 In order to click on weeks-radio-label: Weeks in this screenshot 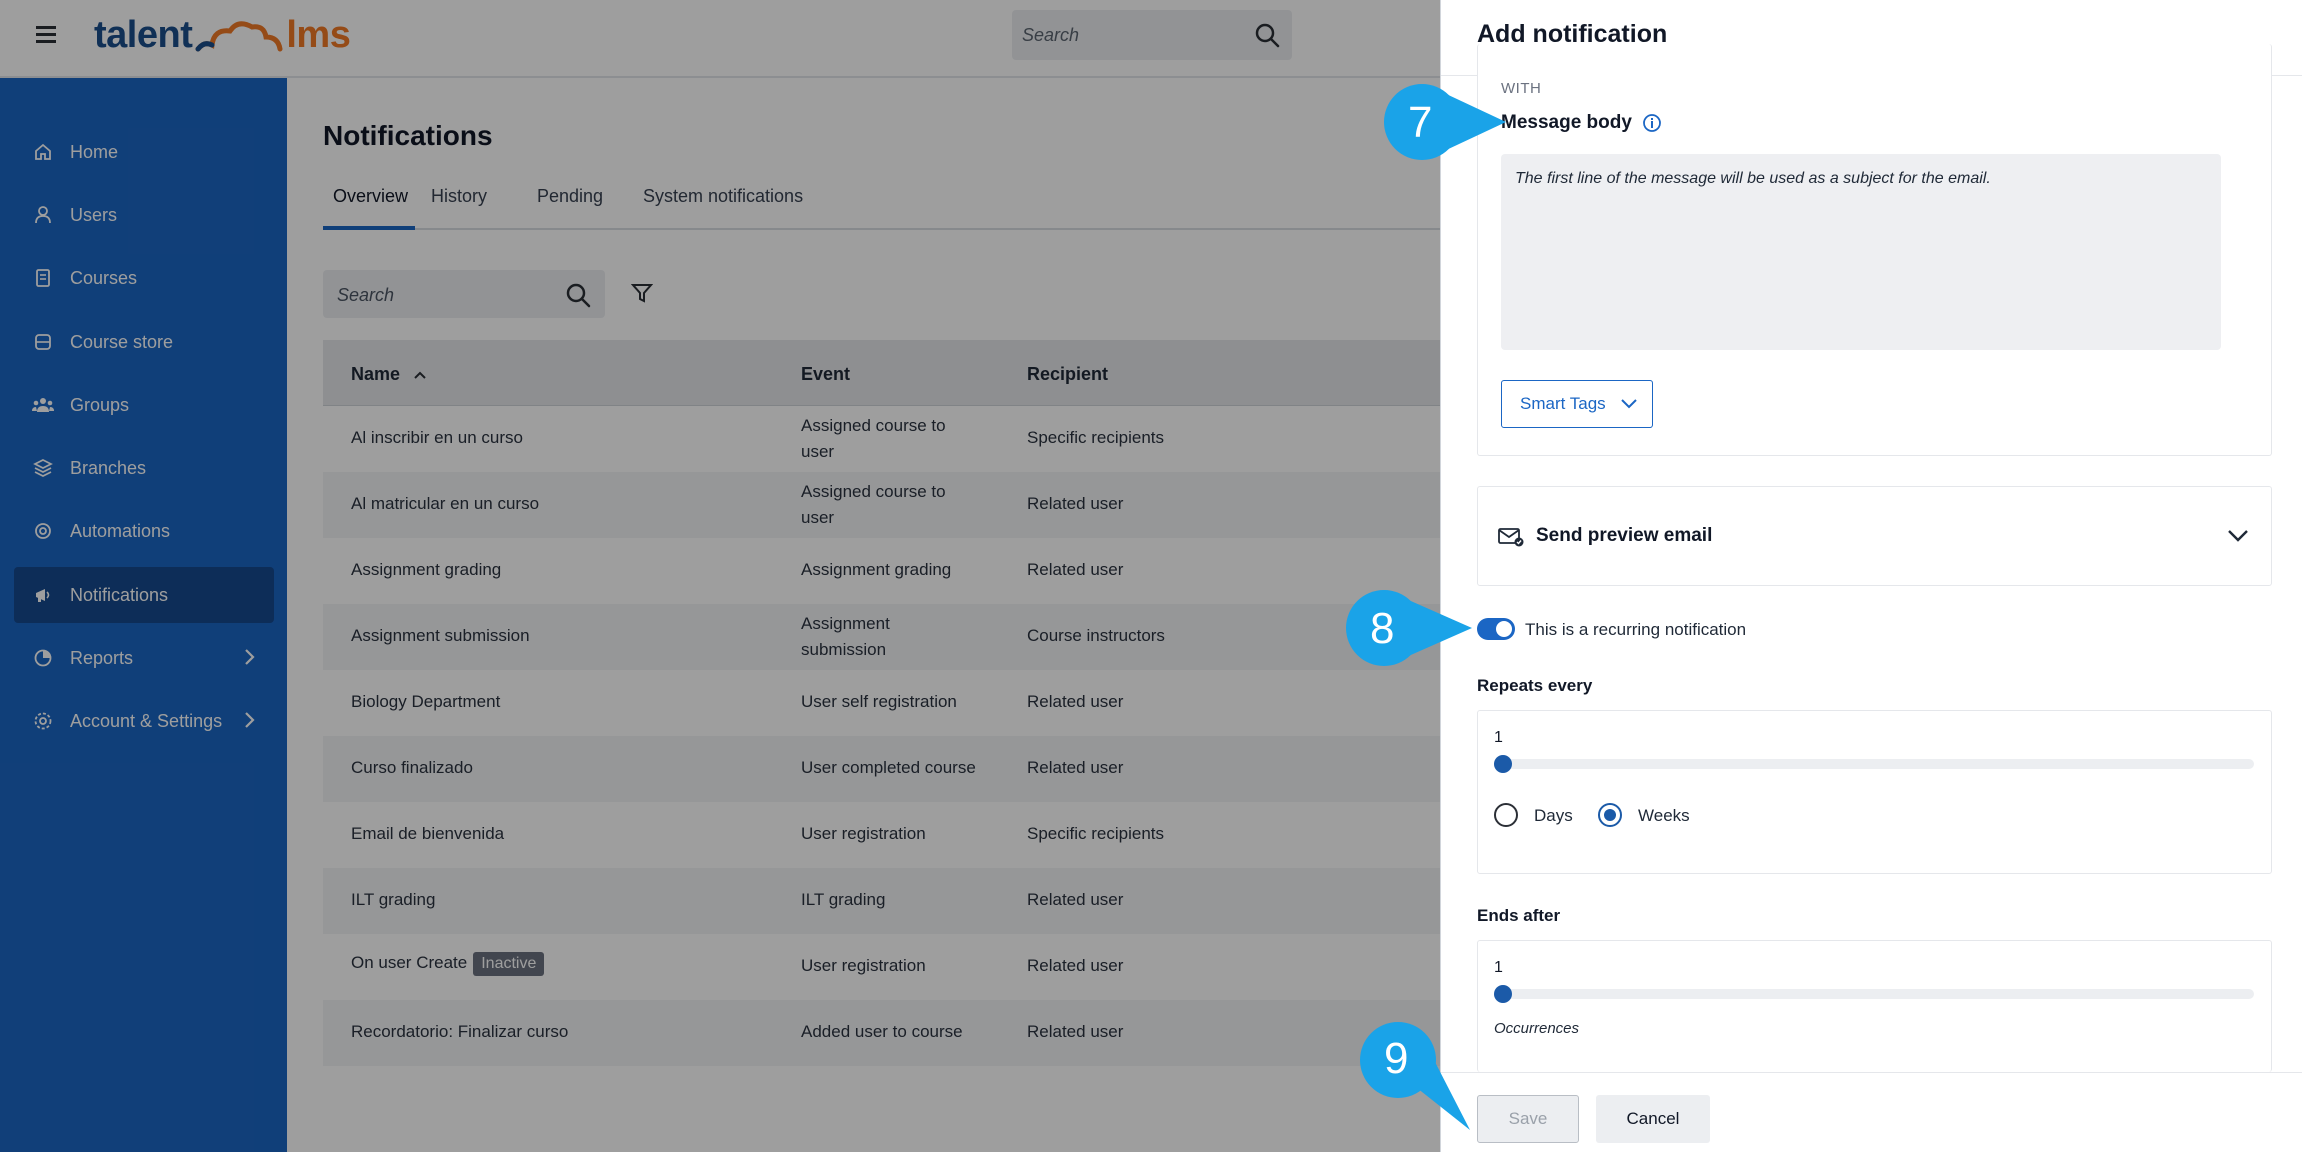, I will do `click(1664, 815)`.